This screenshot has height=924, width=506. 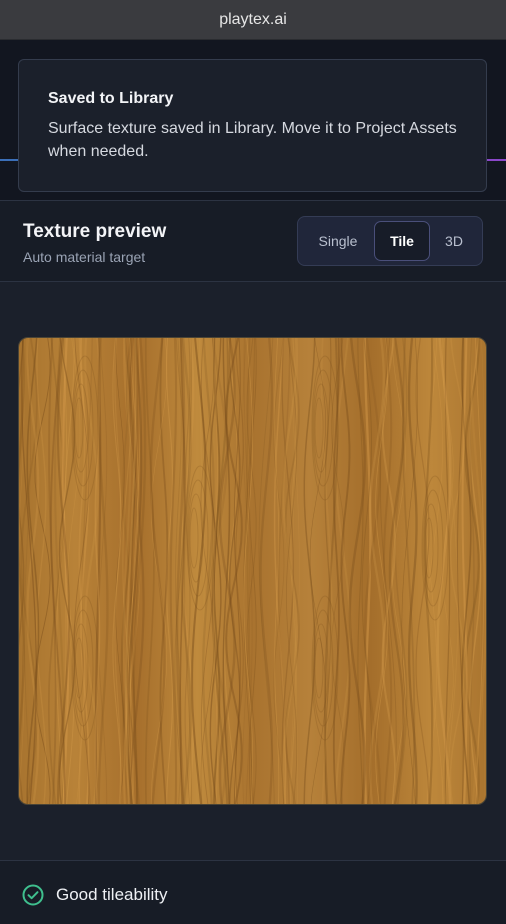 What do you see at coordinates (111, 98) in the screenshot?
I see `toast-title: Saved to Library` at bounding box center [111, 98].